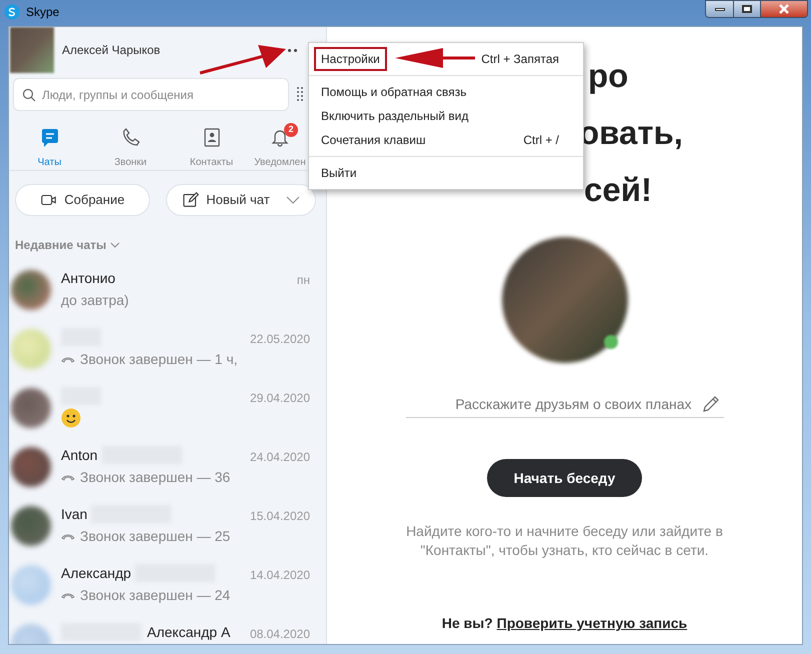 This screenshot has width=811, height=654. What do you see at coordinates (155, 595) in the screenshot?
I see `call-status: Звонок завершен — 24` at bounding box center [155, 595].